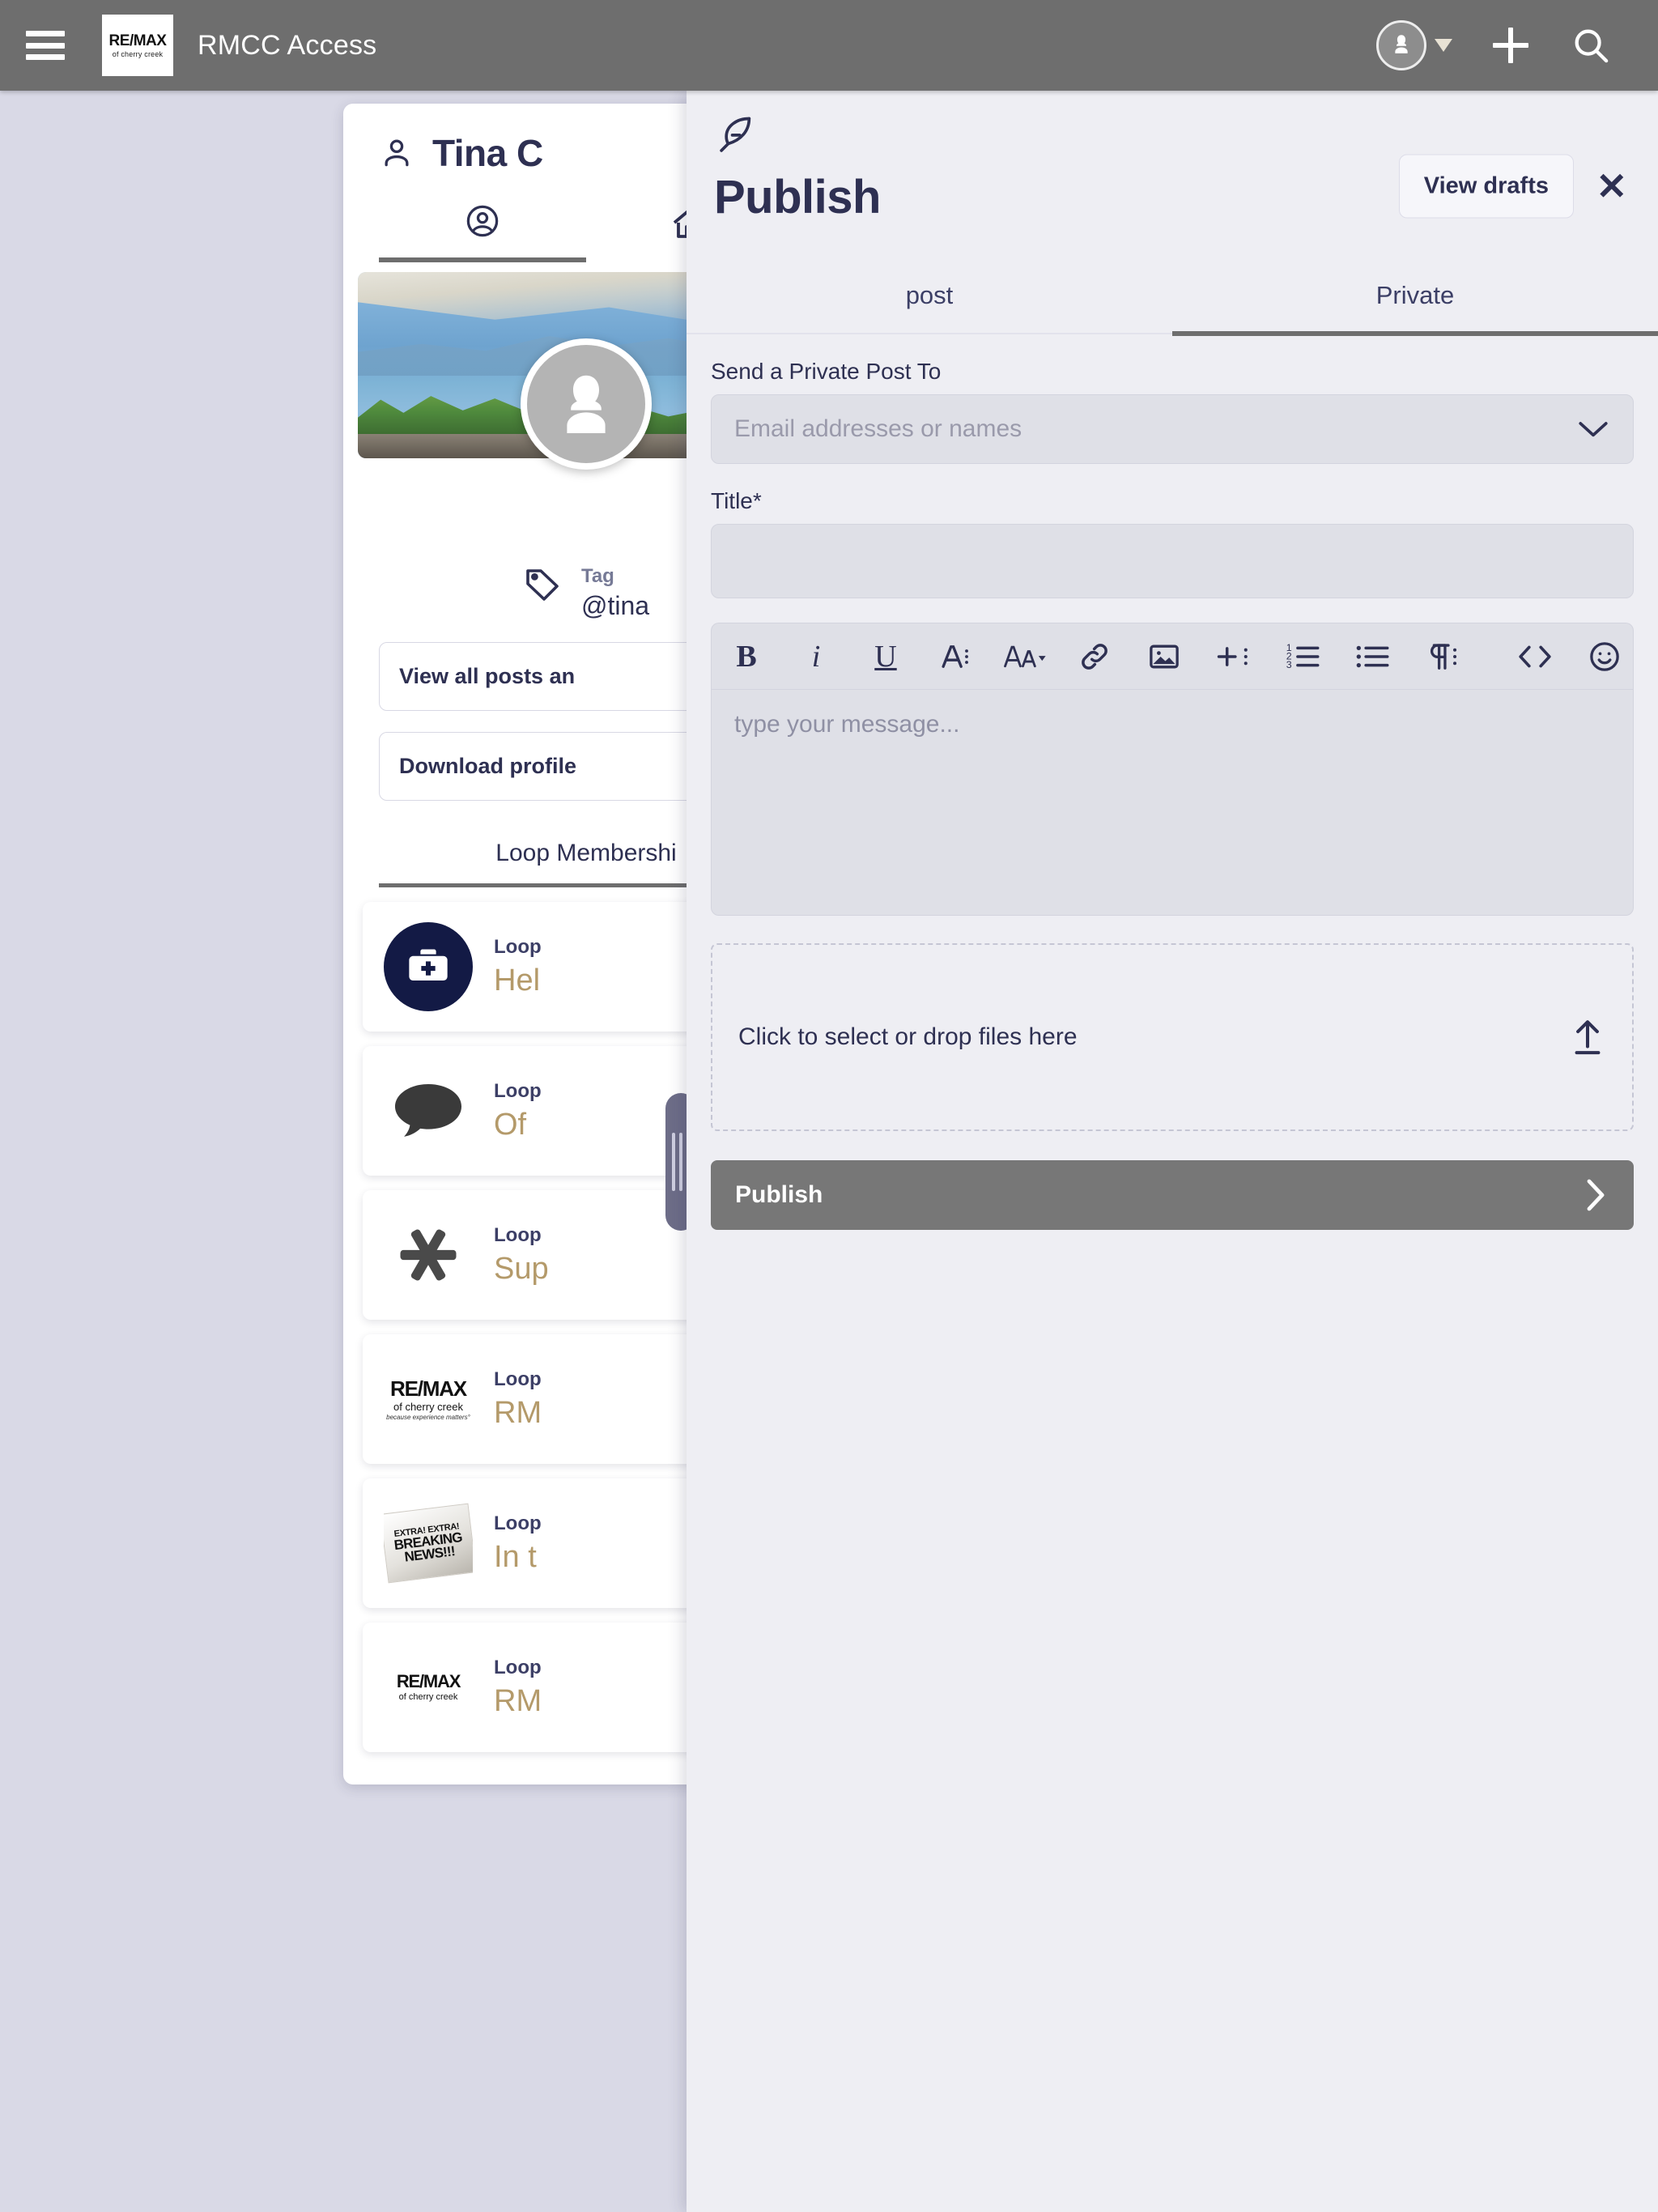  Describe the element at coordinates (878, 429) in the screenshot. I see `recipient-placeholder: Email addresses or names` at that location.